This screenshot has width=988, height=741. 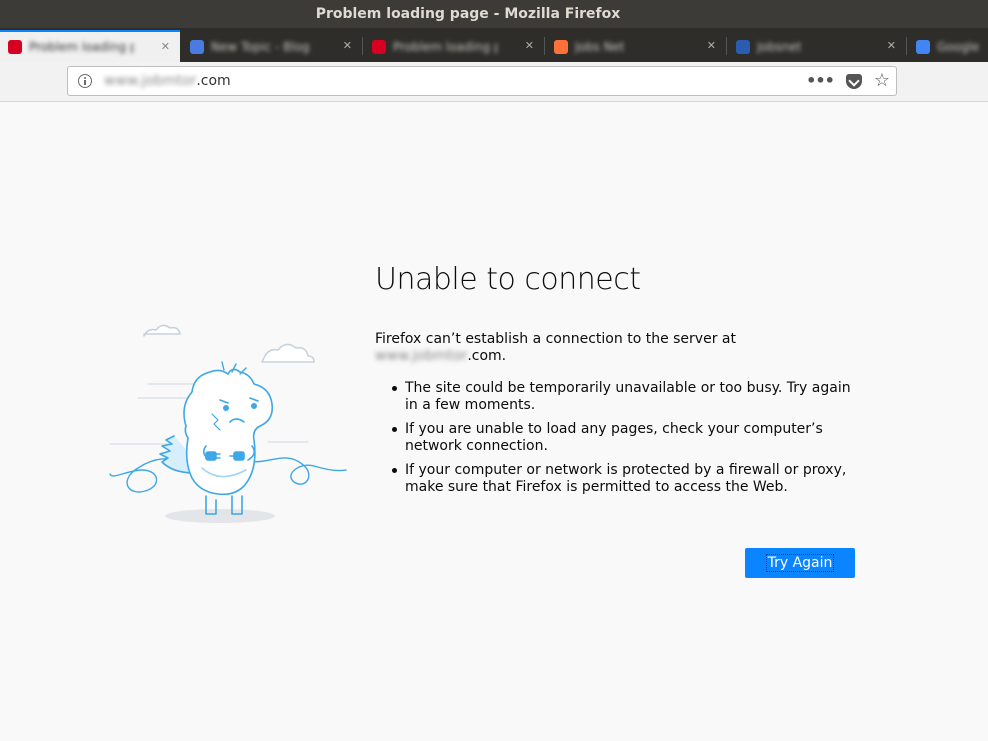 What do you see at coordinates (482, 81) in the screenshot?
I see `url-bar: www.jobmtor .com ••• ☆` at bounding box center [482, 81].